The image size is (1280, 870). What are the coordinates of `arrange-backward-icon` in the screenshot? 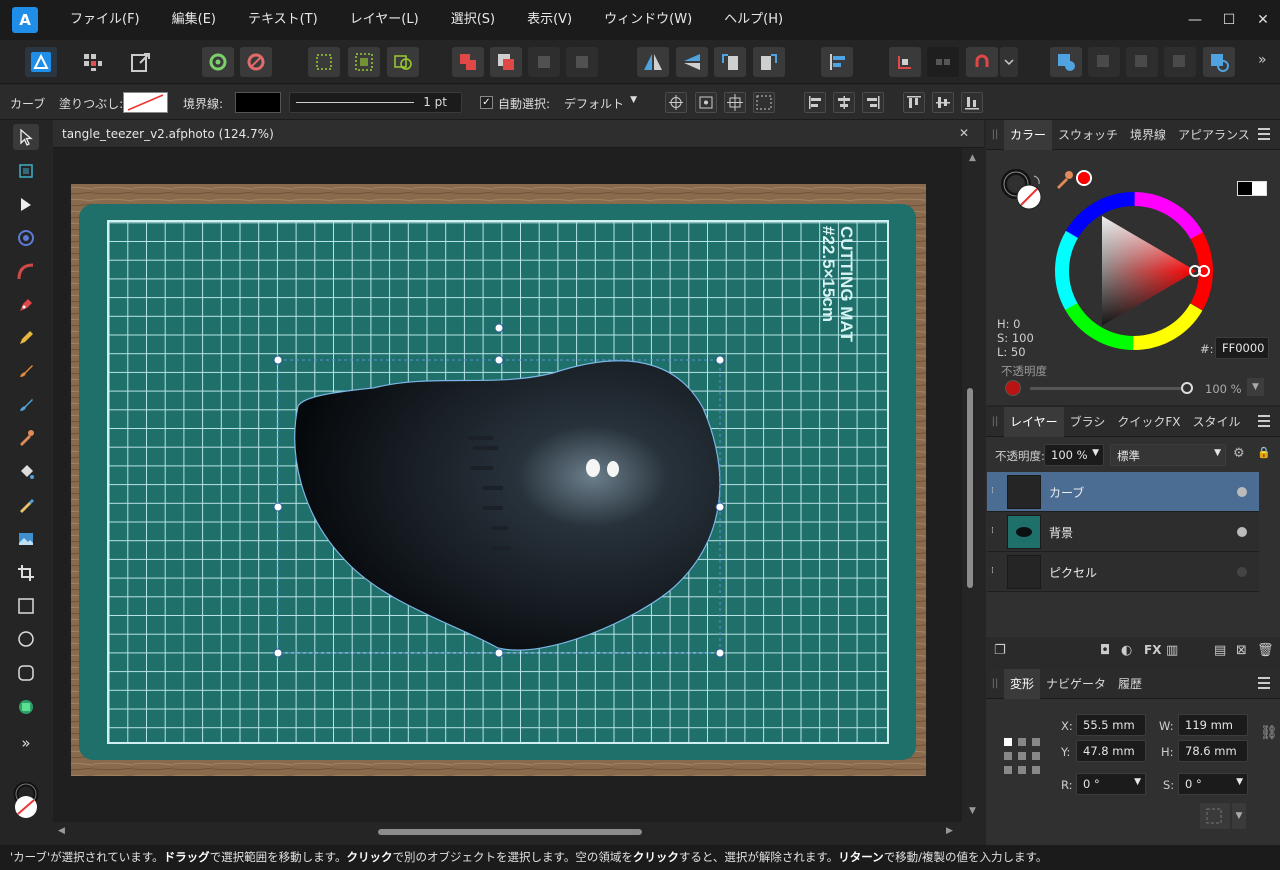 It's located at (544, 62).